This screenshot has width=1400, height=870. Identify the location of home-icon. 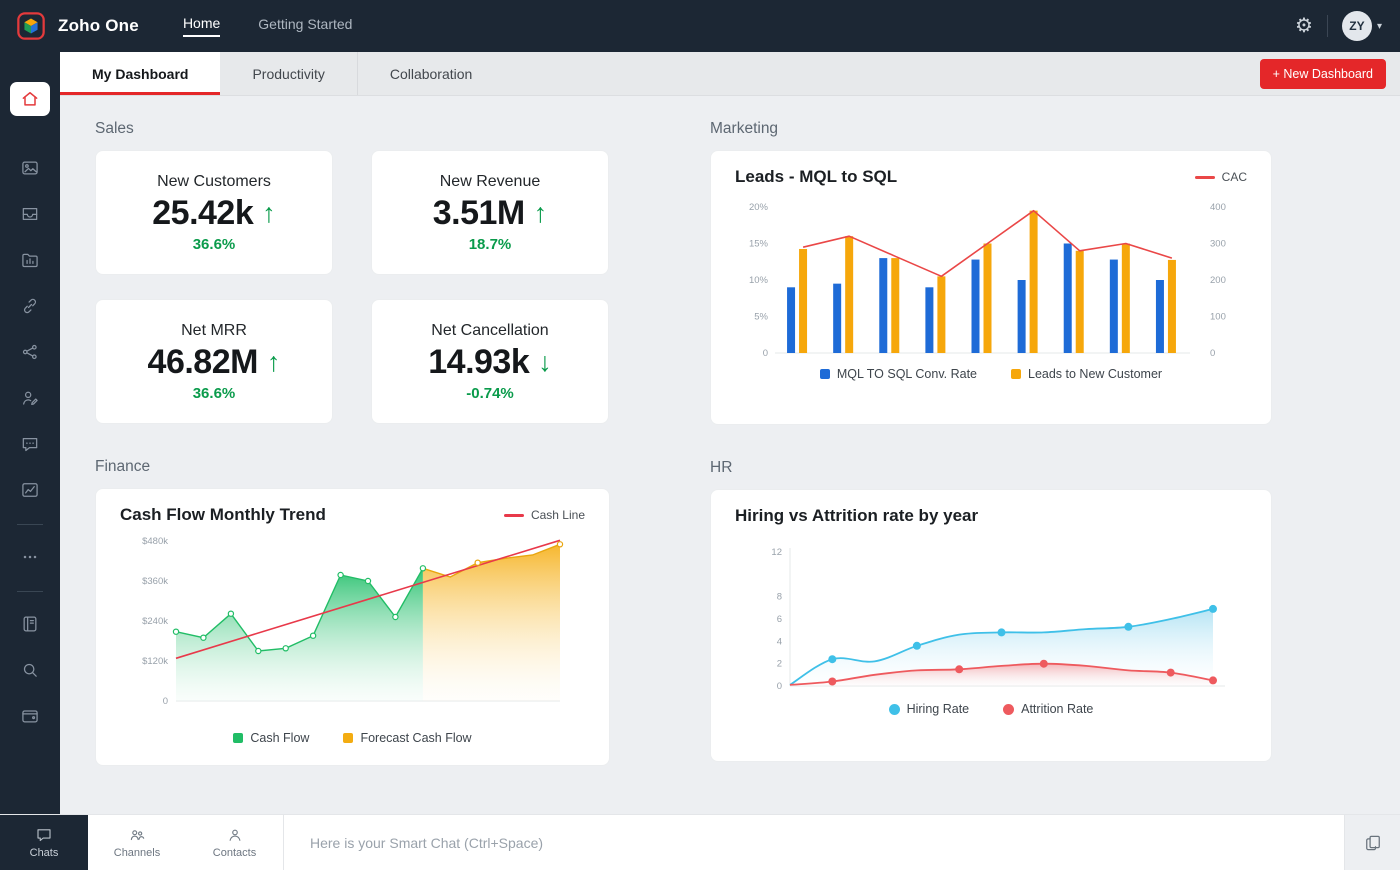
(30, 99).